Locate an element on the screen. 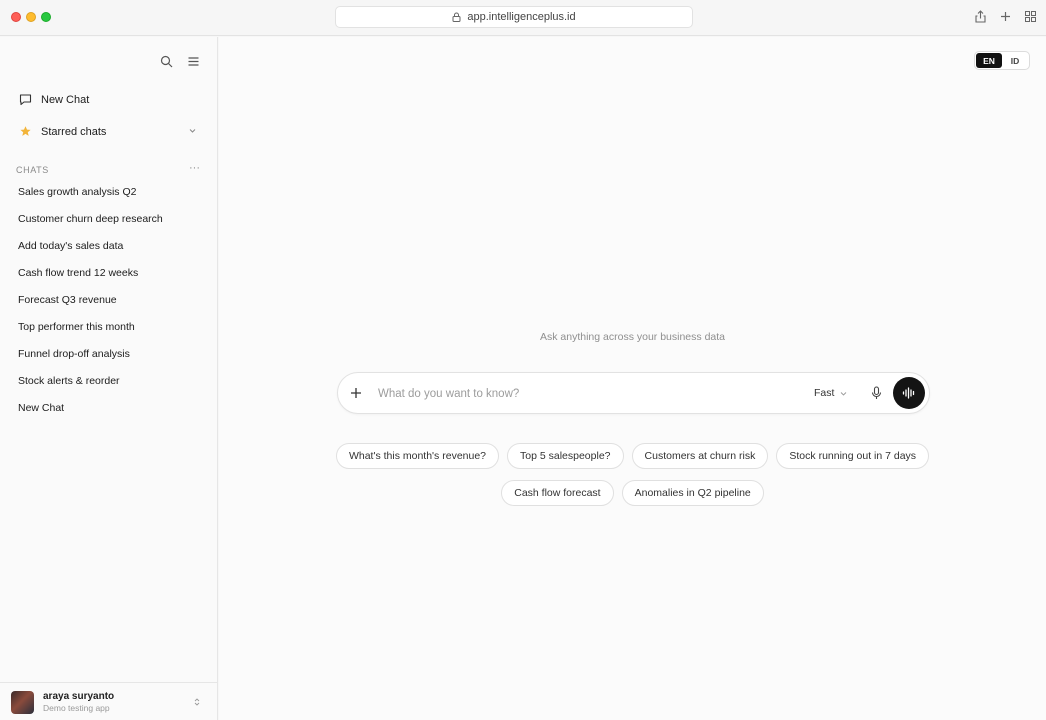 Image resolution: width=1046 pixels, height=720 pixels. mode-select: Fast is located at coordinates (830, 393).